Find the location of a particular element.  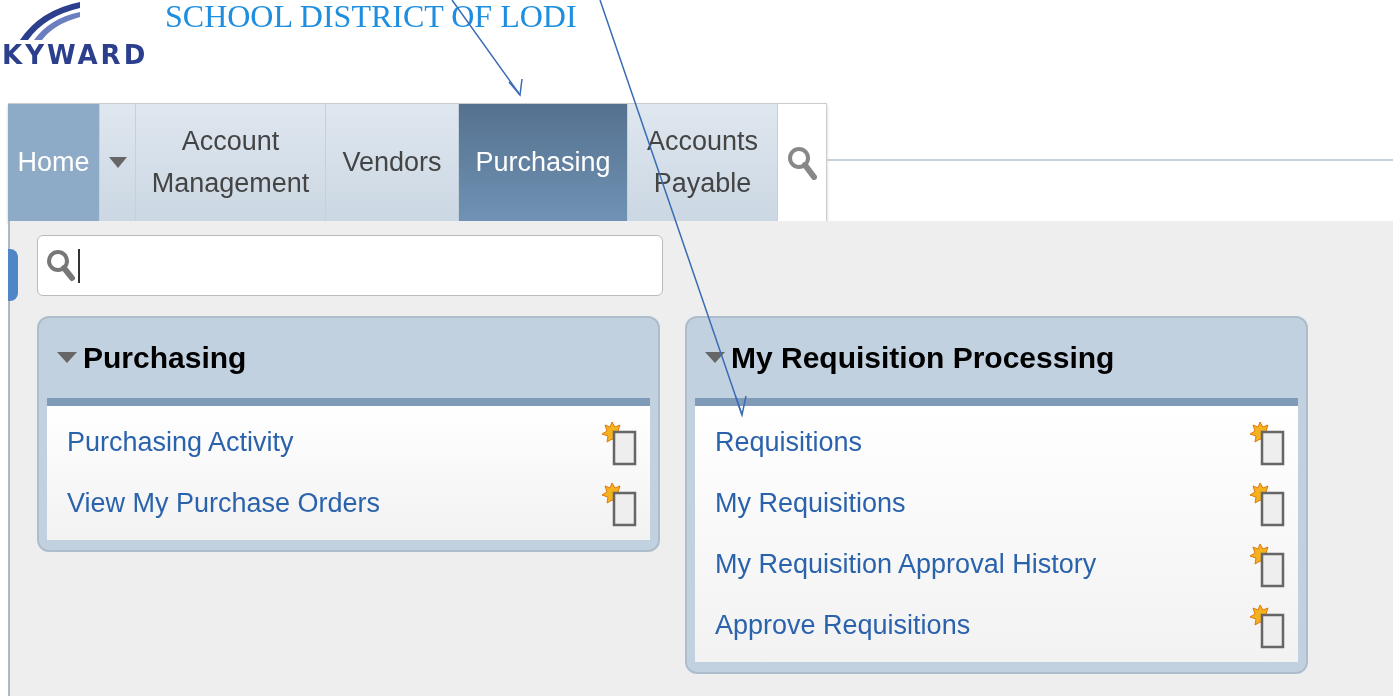

panel-title: My Requisition Processing is located at coordinates (923, 358).